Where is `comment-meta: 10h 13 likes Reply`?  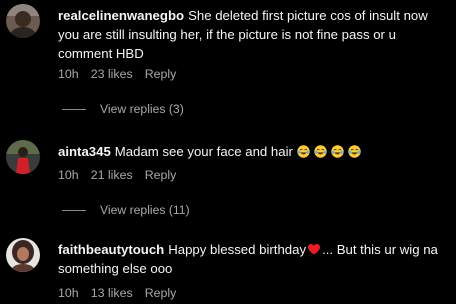
comment-meta: 10h 13 likes Reply is located at coordinates (117, 293).